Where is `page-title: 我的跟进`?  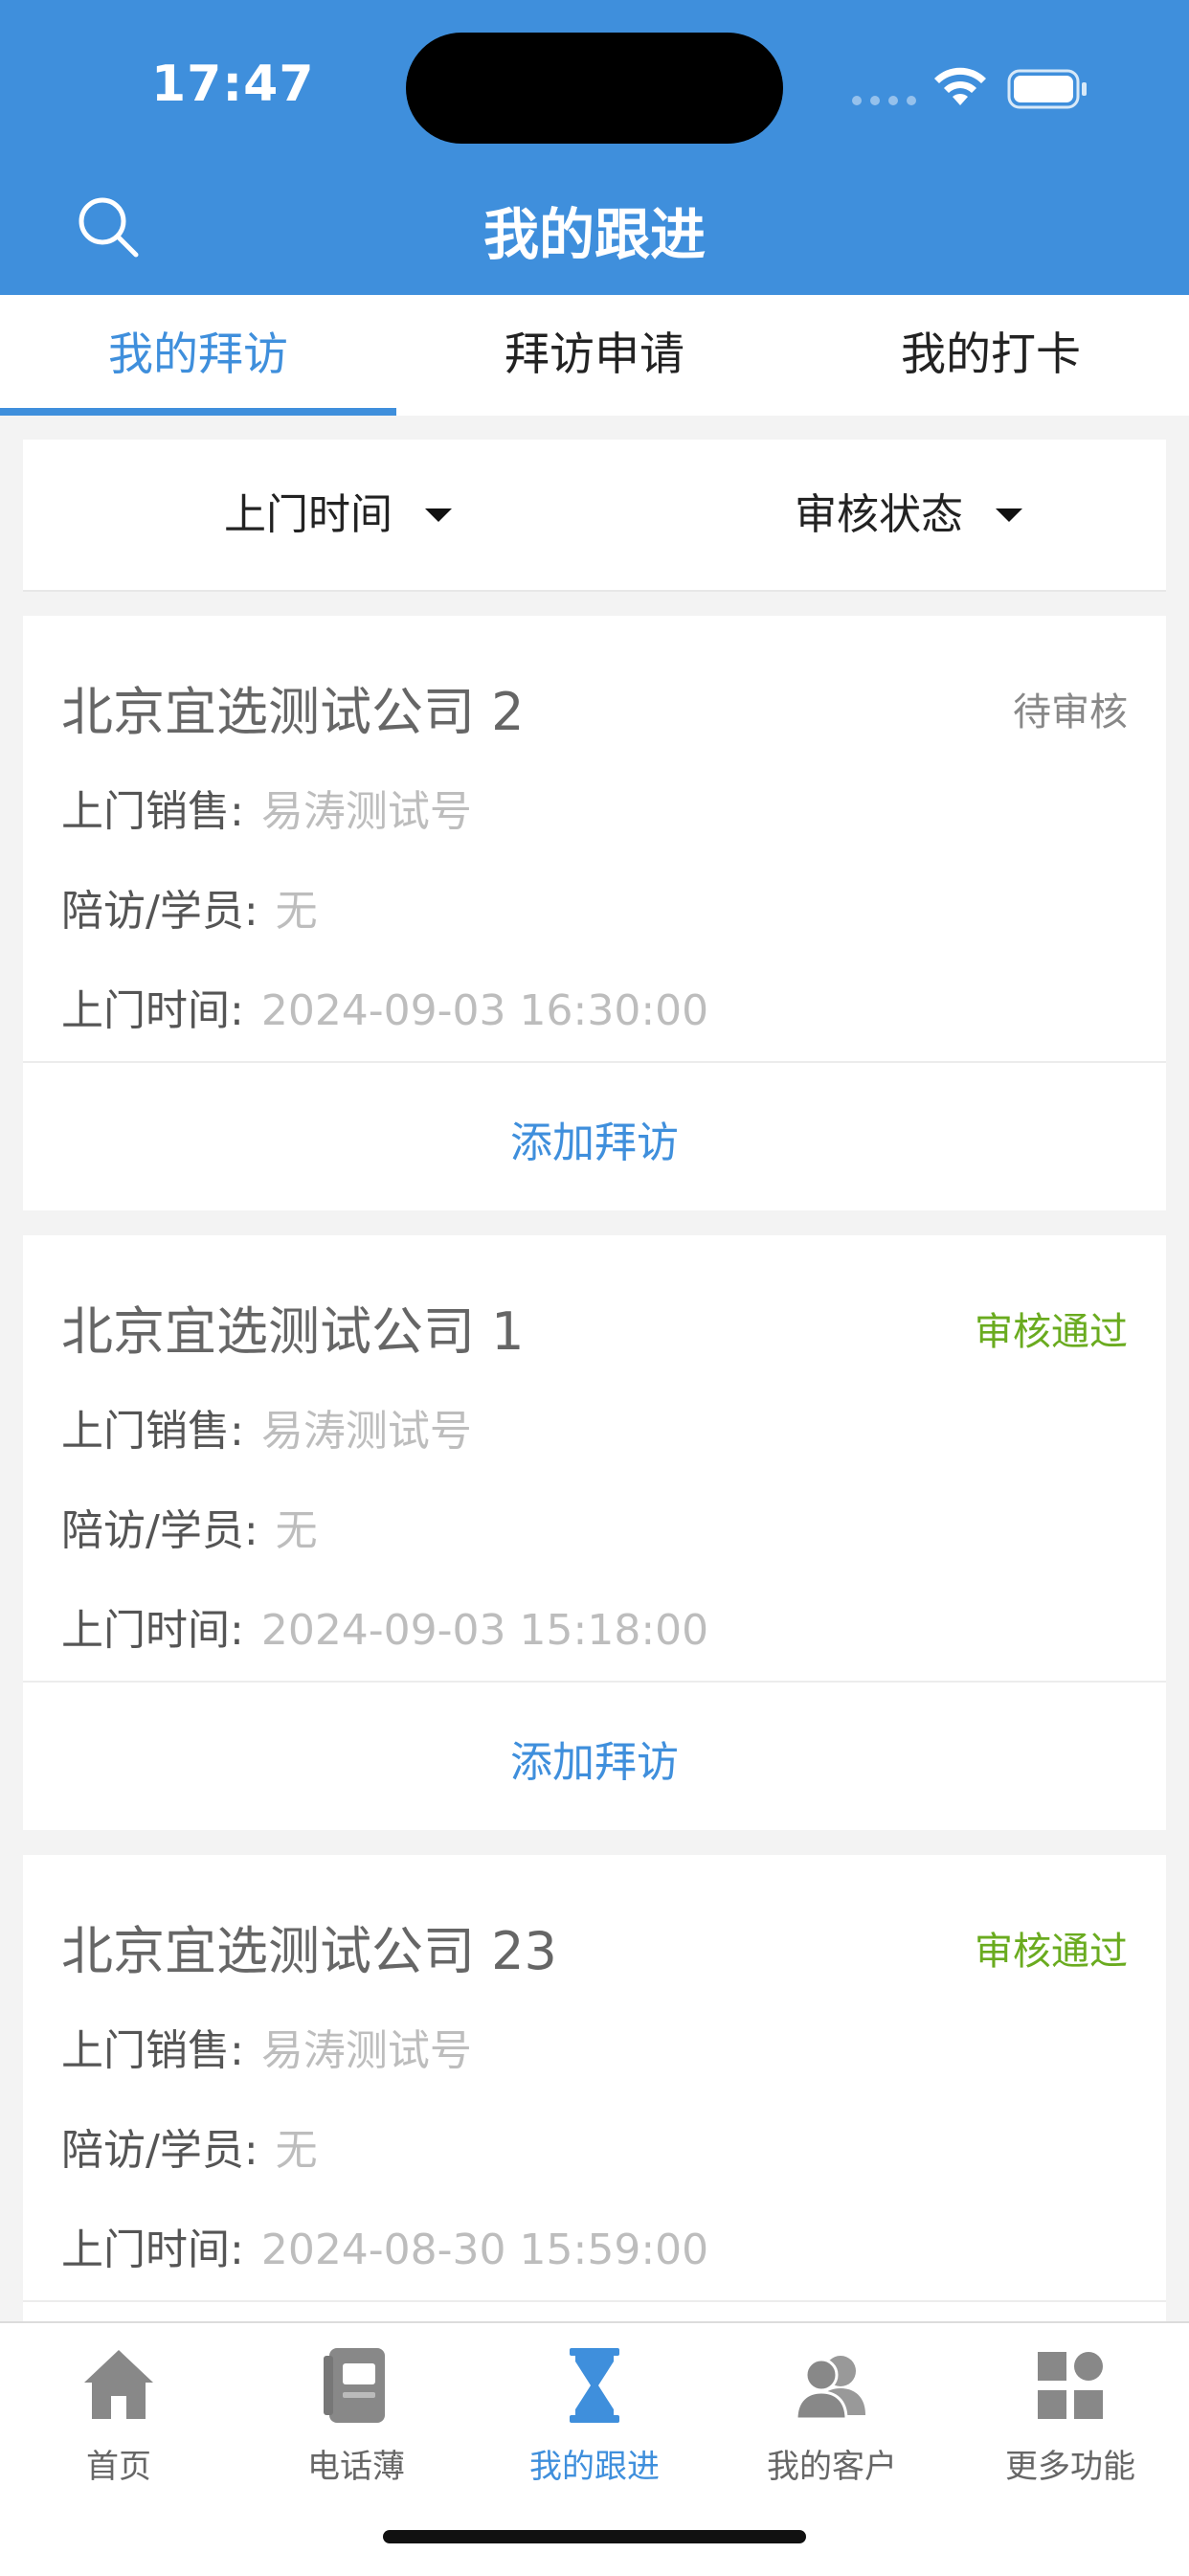 page-title: 我的跟进 is located at coordinates (594, 234).